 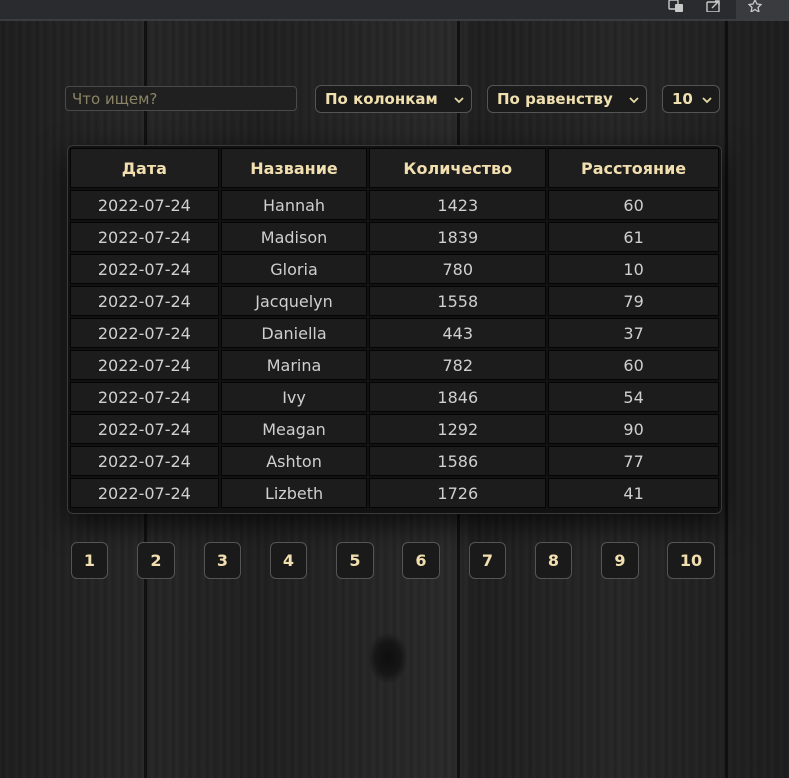 I want to click on column-header-distance: Расстояние, so click(x=633, y=168).